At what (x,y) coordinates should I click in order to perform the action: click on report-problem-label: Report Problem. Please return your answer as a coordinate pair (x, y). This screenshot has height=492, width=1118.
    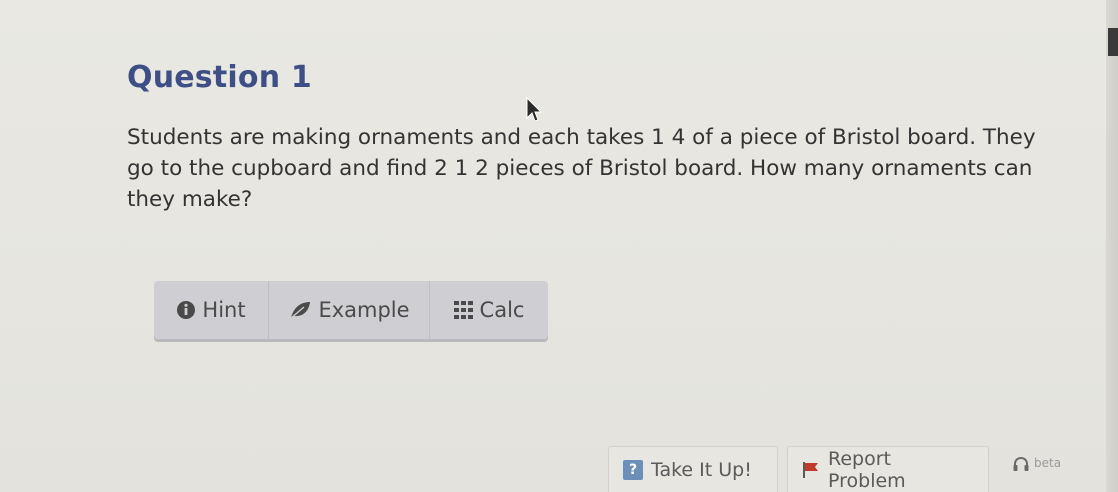
    Looking at the image, I should click on (867, 469).